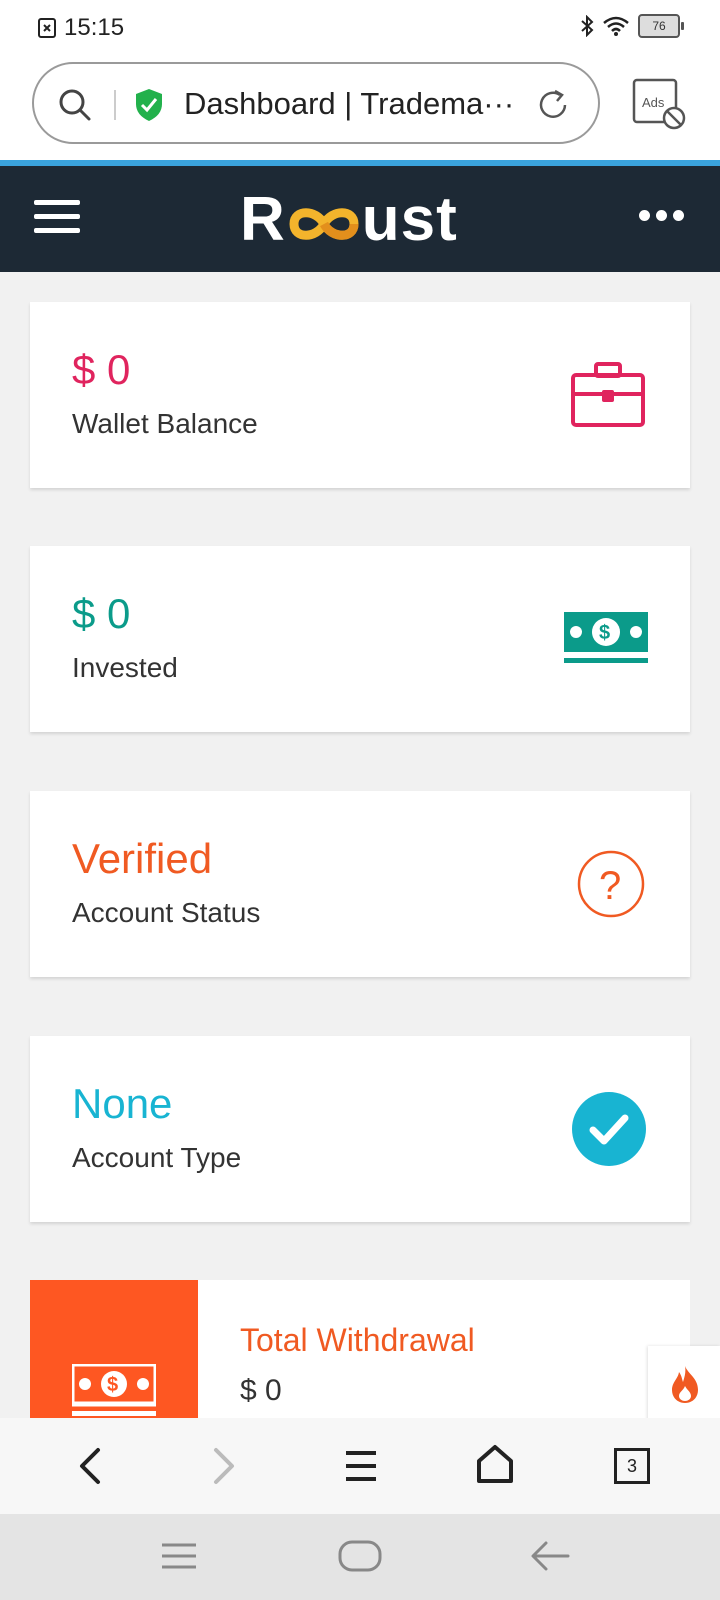 This screenshot has height=1600, width=720. I want to click on account-status-card: Verified Account Status ?, so click(360, 884).